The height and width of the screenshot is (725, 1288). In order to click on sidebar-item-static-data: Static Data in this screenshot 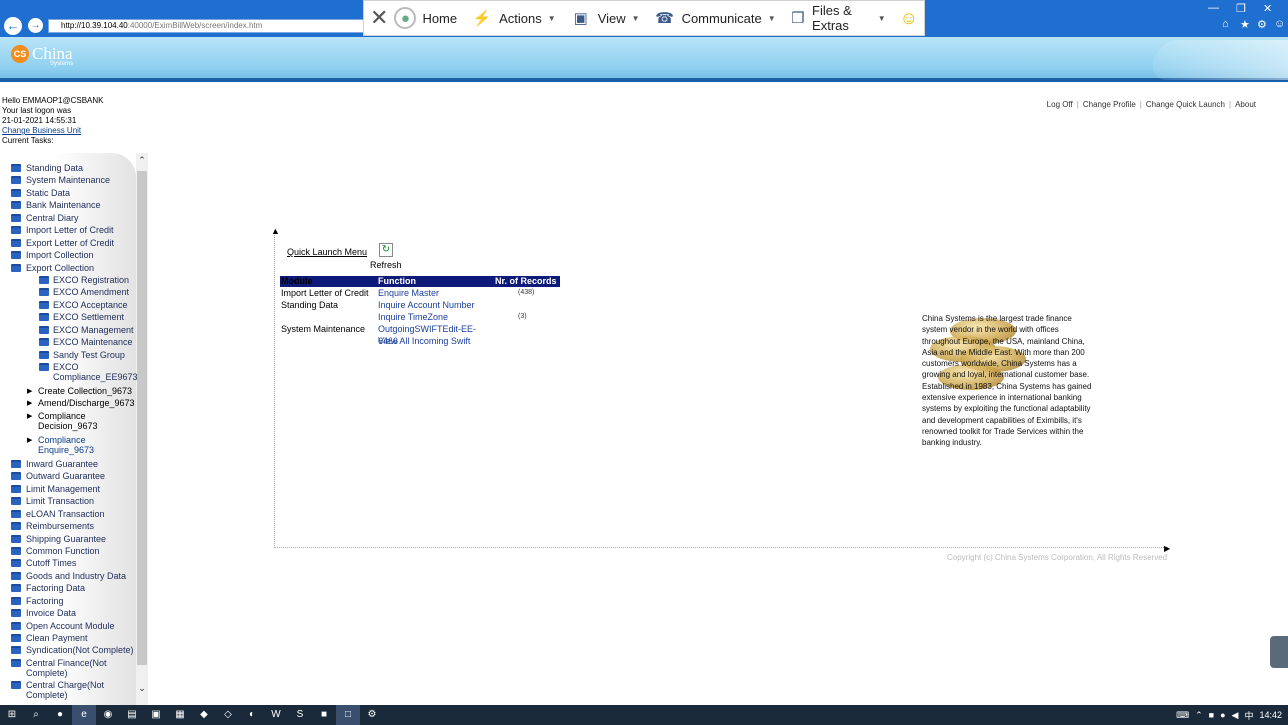, I will do `click(68, 194)`.